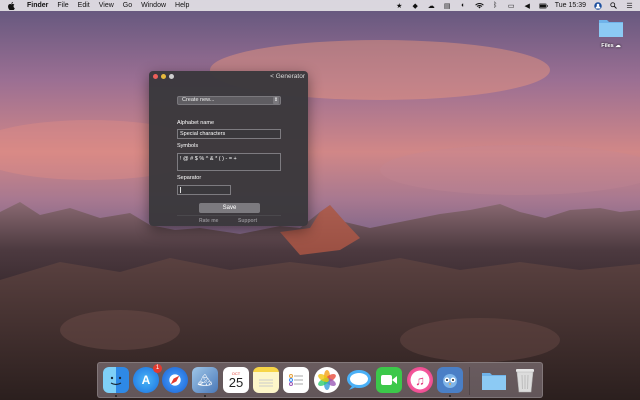 This screenshot has width=640, height=400. Describe the element at coordinates (597, 5) in the screenshot. I see `user-avatar-icon` at that location.